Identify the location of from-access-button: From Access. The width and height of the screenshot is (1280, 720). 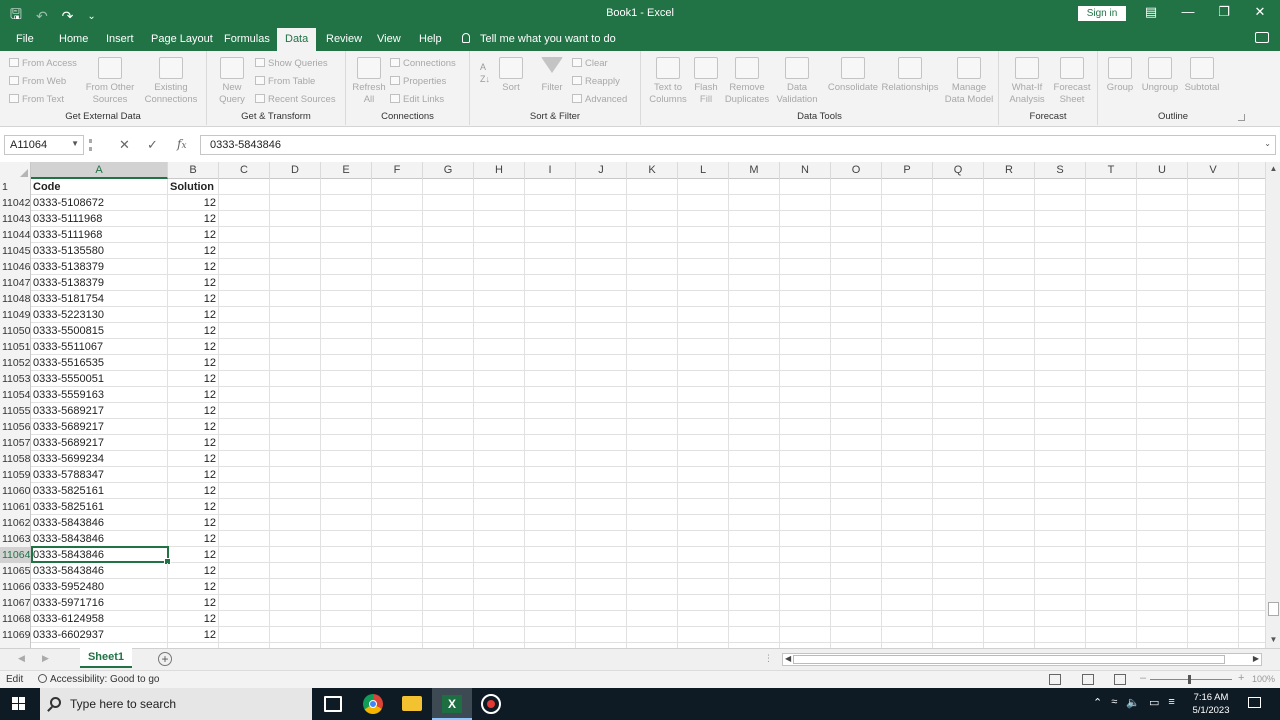
(43, 63).